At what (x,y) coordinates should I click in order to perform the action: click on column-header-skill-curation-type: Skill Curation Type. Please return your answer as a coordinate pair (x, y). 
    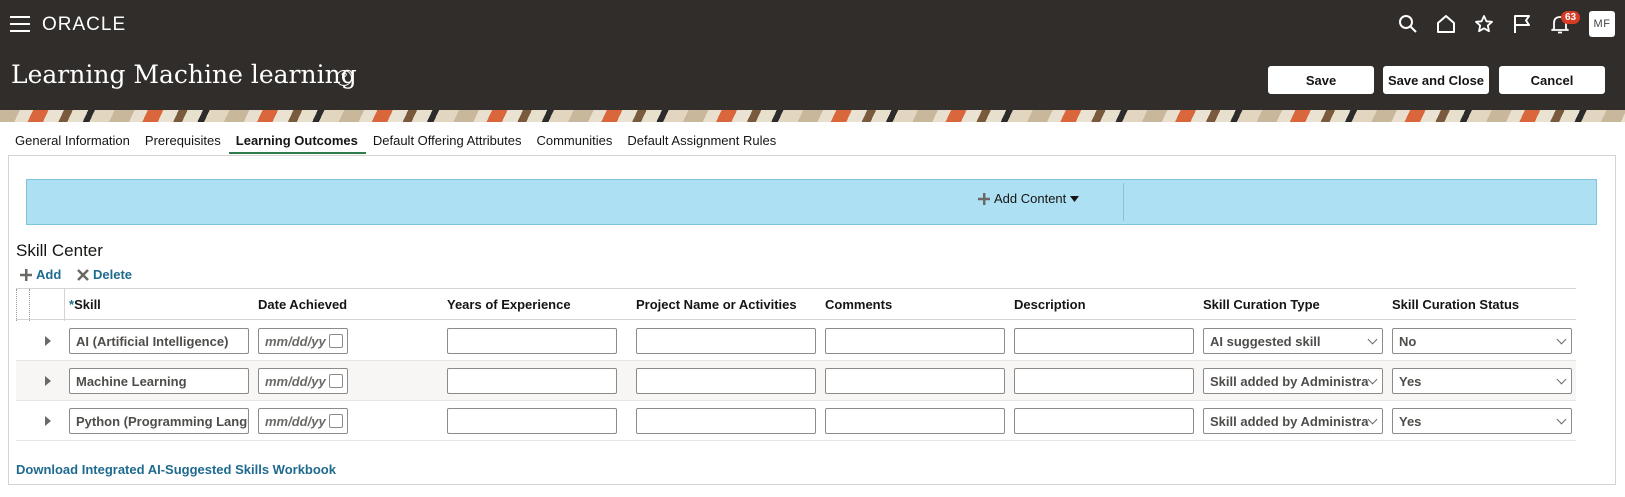
    Looking at the image, I should click on (1261, 304).